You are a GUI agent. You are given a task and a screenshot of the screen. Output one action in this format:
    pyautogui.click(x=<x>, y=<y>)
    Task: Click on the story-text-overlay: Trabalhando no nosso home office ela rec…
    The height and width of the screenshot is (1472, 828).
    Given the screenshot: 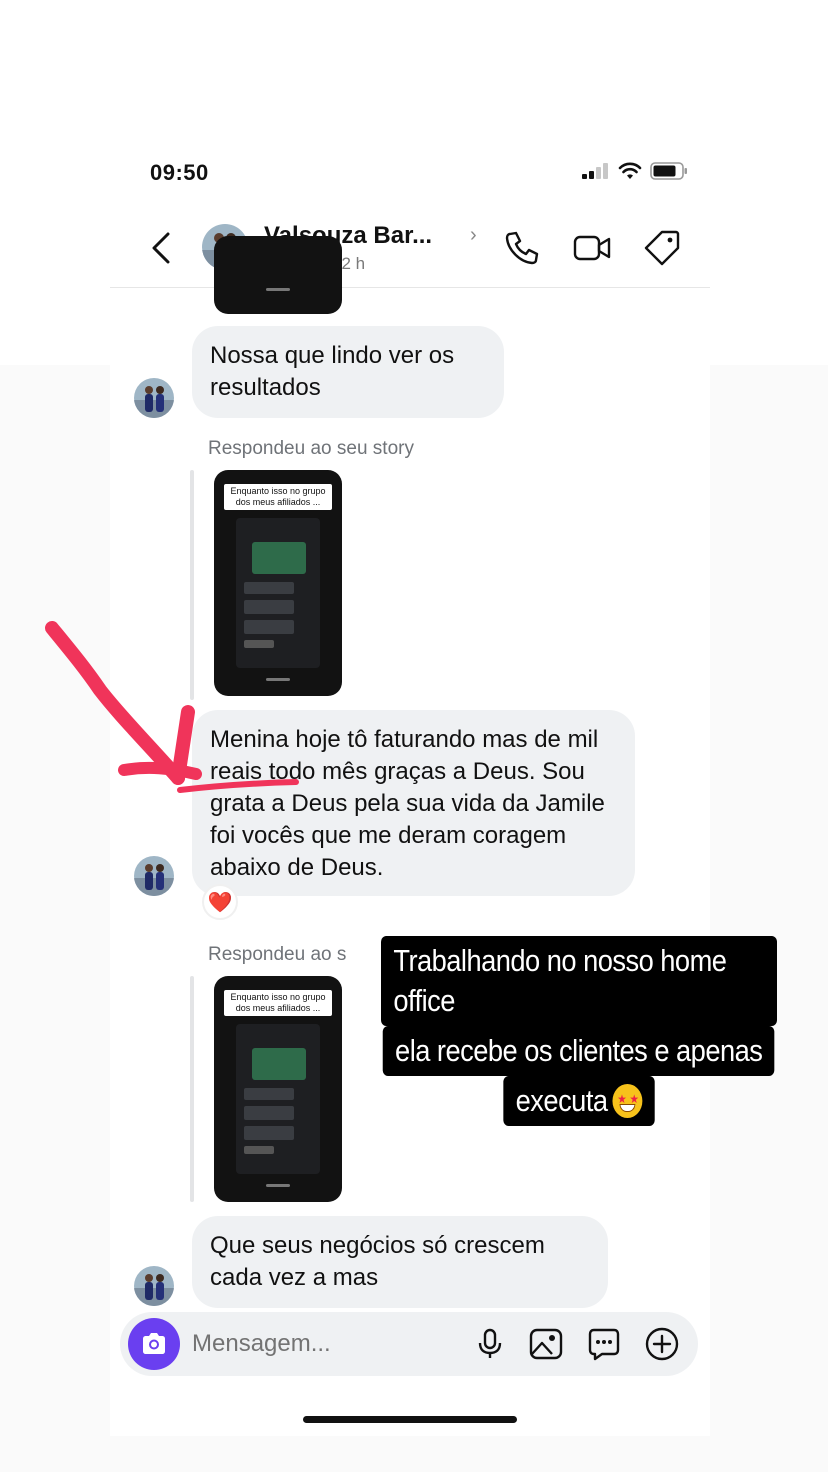 What is the action you would take?
    pyautogui.click(x=579, y=1031)
    